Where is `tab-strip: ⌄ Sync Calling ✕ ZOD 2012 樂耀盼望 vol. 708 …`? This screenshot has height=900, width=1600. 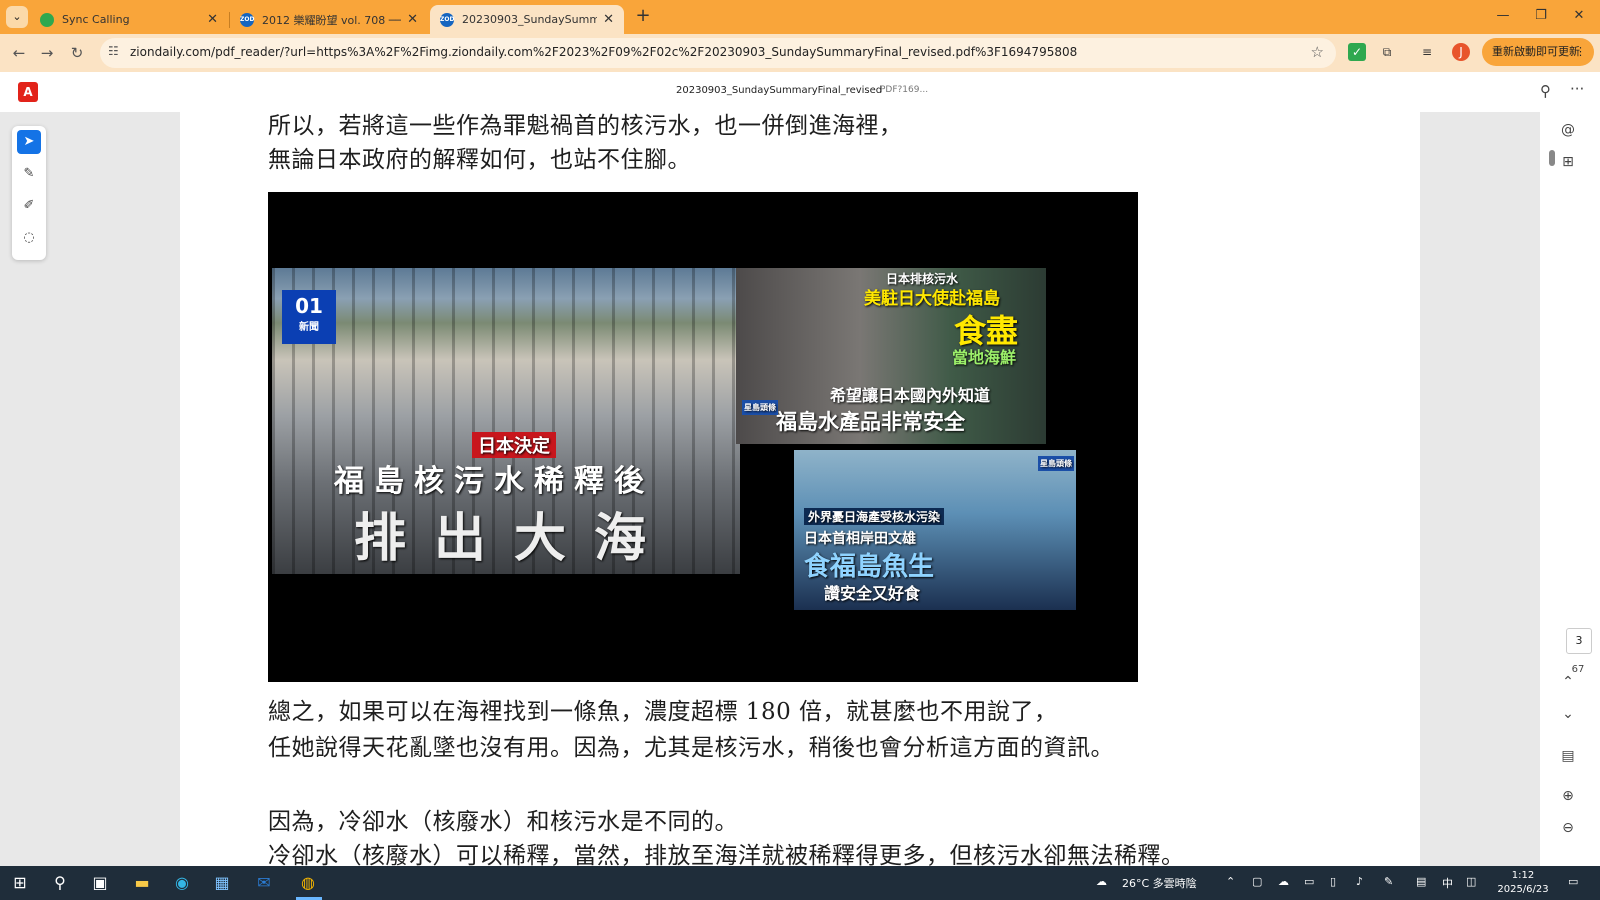 tab-strip: ⌄ Sync Calling ✕ ZOD 2012 樂耀盼望 vol. 708 … is located at coordinates (800, 17).